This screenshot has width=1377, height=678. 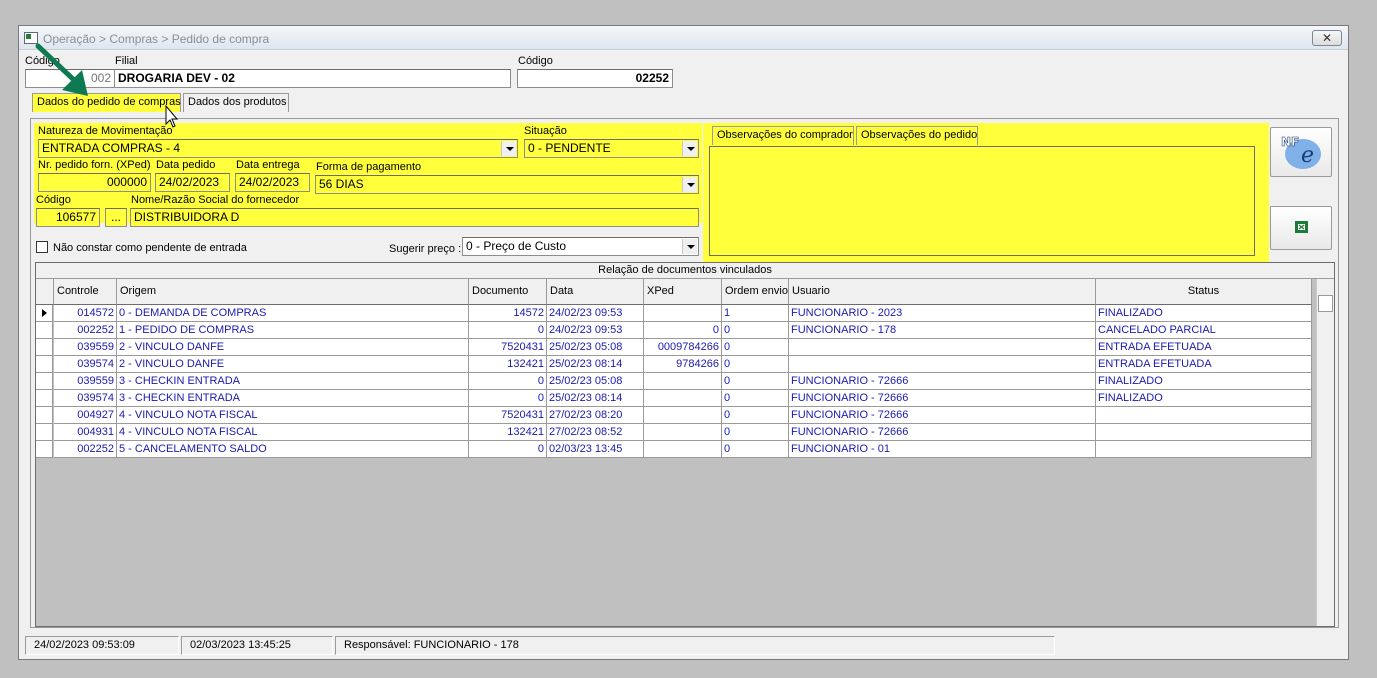 I want to click on col-header-xped: XPed, so click(x=683, y=292).